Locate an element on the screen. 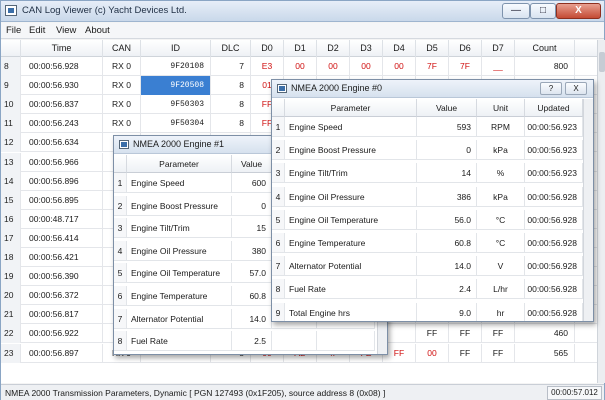 Image resolution: width=605 pixels, height=400 pixels. maximize-button: □ is located at coordinates (543, 11).